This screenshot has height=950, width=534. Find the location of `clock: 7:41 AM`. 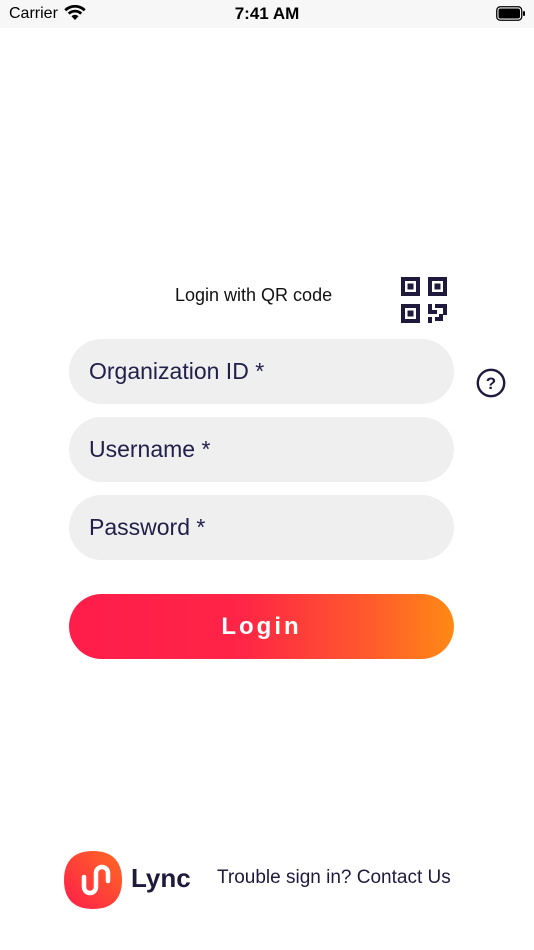

clock: 7:41 AM is located at coordinates (267, 13).